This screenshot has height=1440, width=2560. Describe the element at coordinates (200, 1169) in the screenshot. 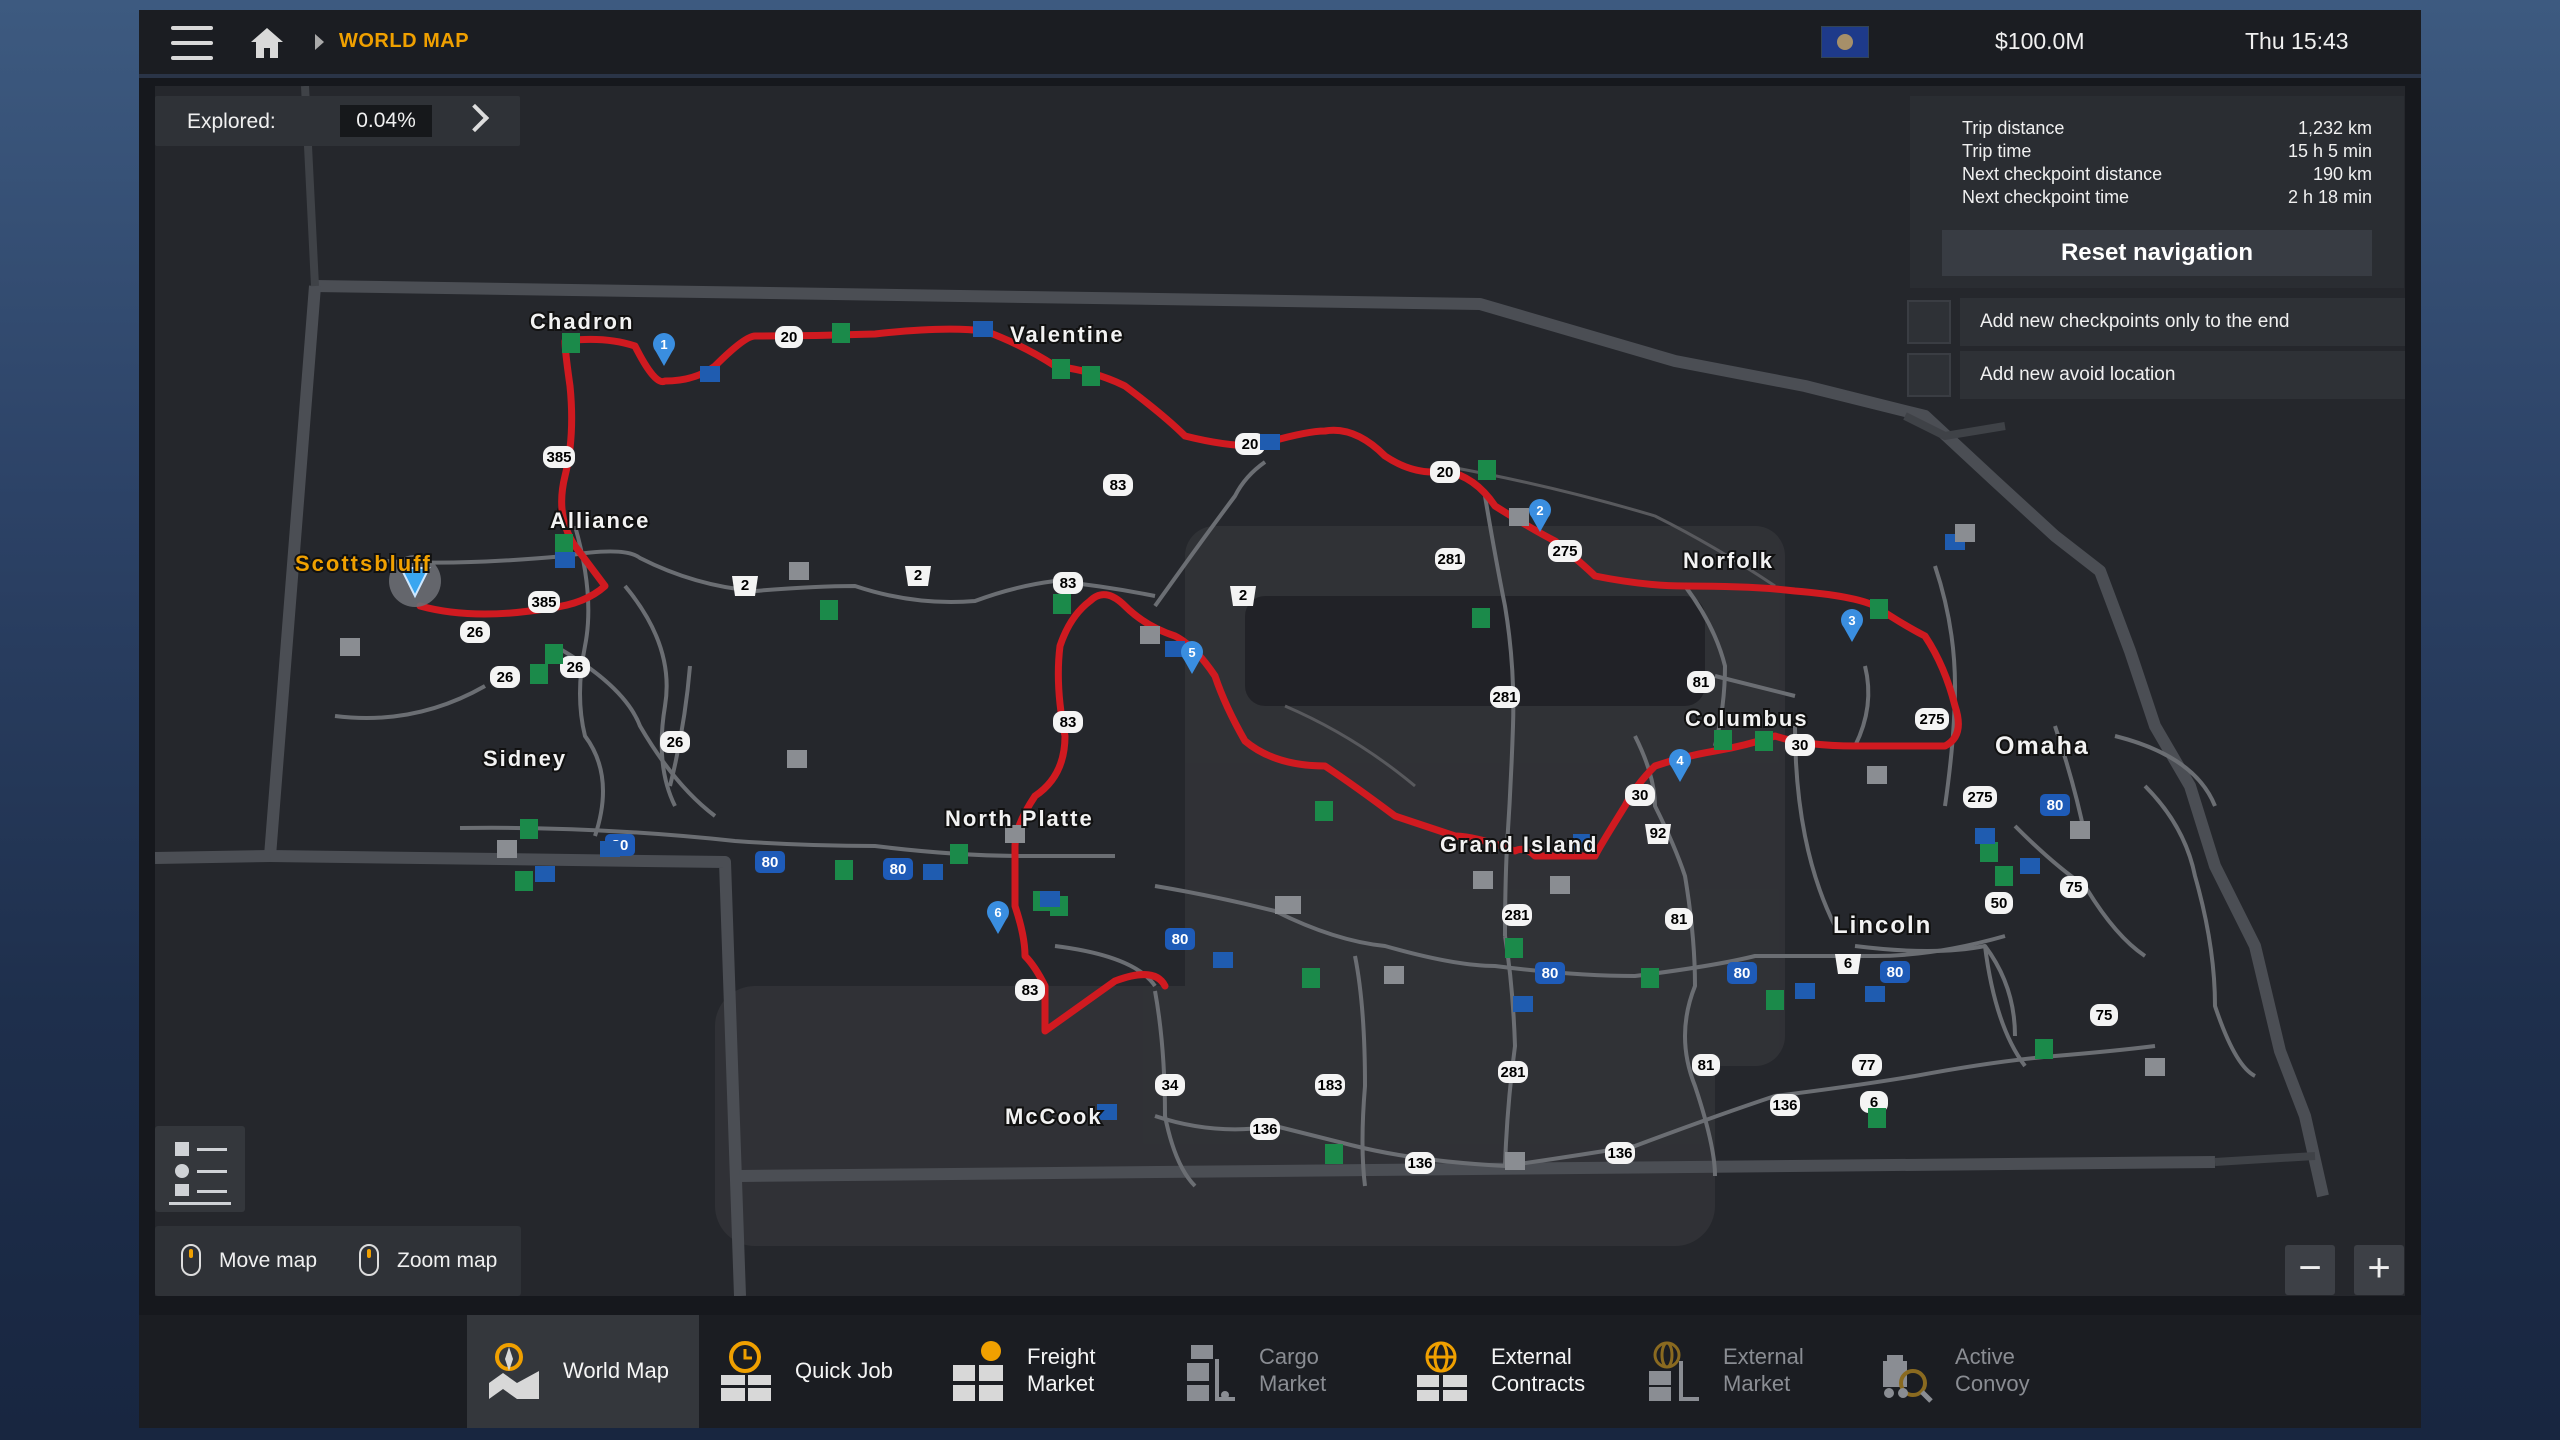

I see `legend-button` at that location.